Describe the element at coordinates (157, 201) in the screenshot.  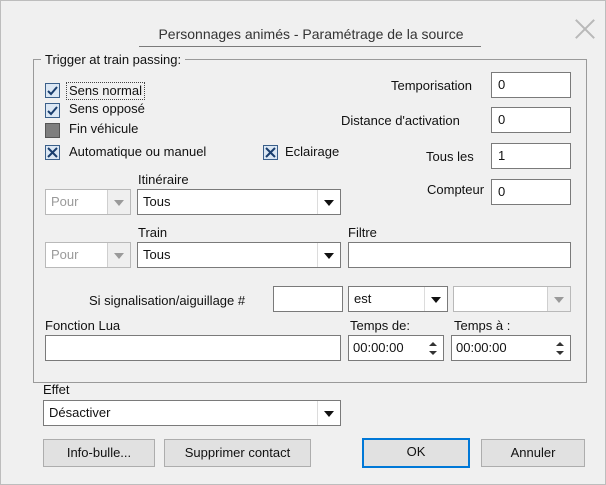
I see `itineraire-value: Tous` at that location.